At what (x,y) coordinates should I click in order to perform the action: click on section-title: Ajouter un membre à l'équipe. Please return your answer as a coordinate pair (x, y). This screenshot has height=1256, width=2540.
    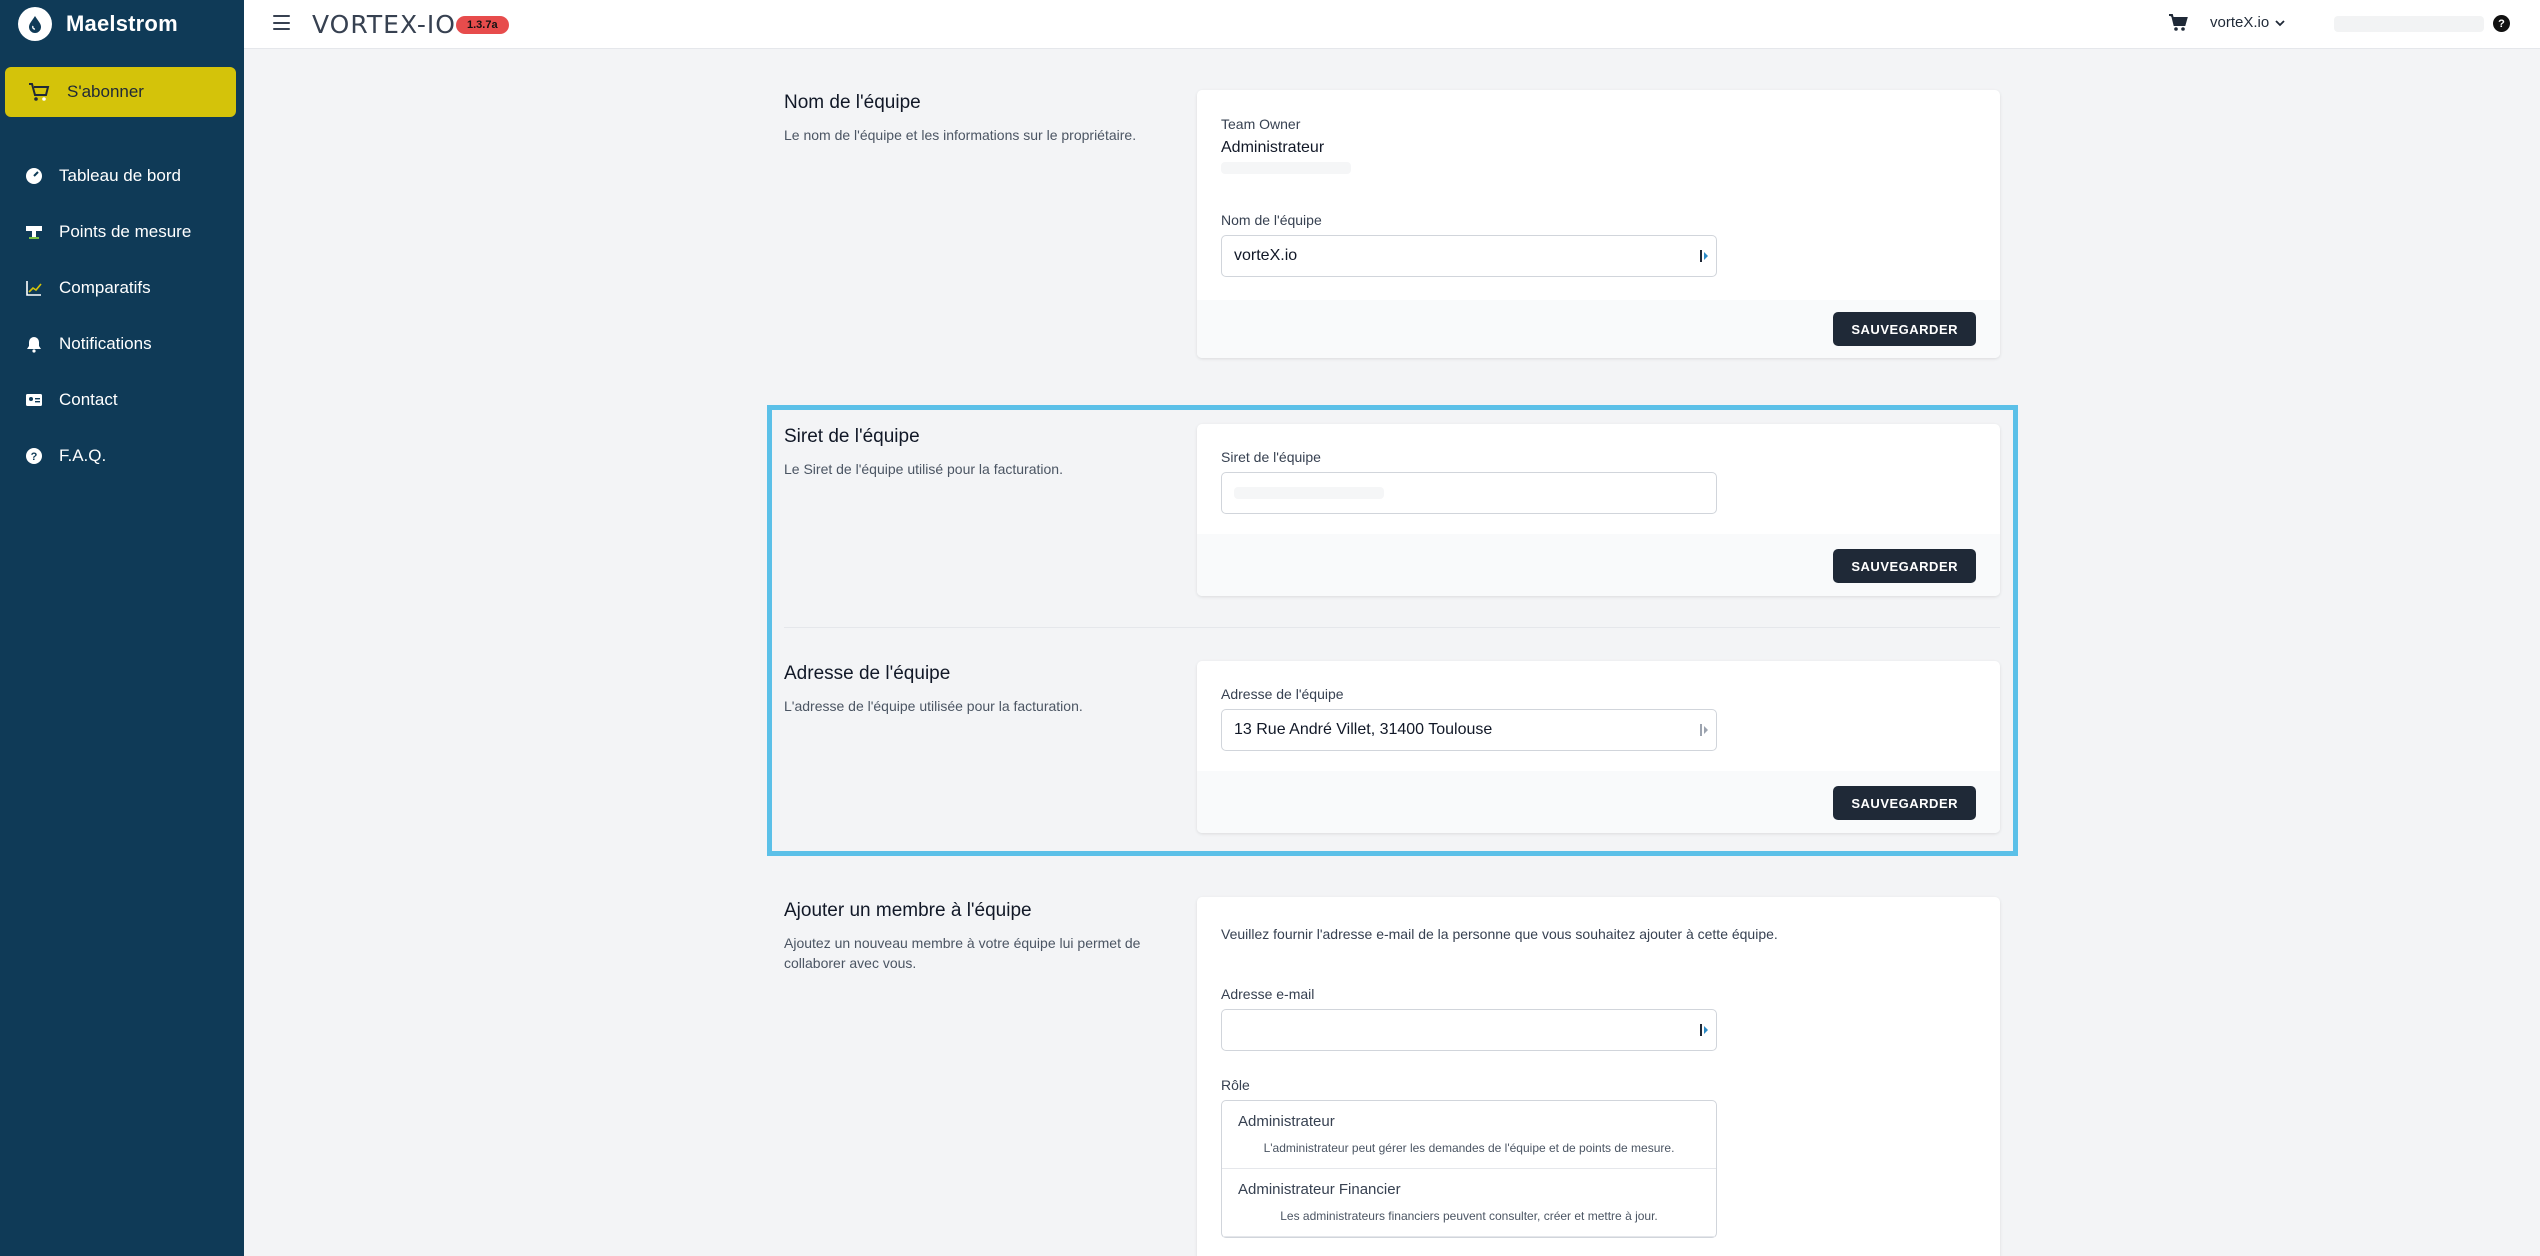
    Looking at the image, I should click on (908, 910).